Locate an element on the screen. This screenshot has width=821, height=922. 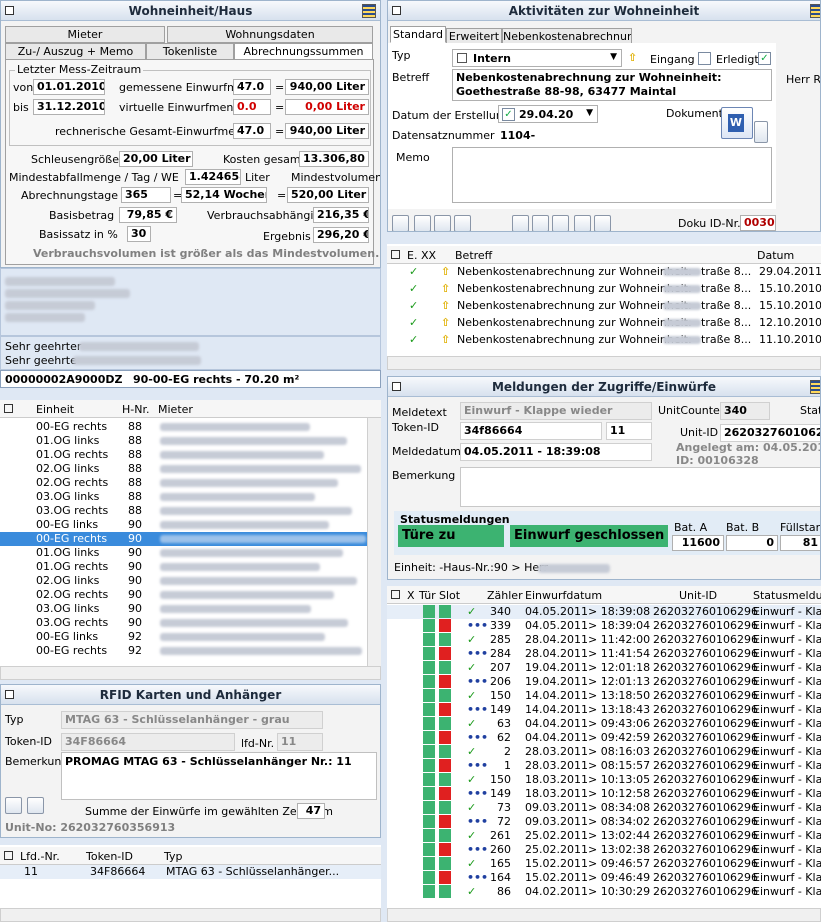
unit-row: 03.OG rechts 88 is located at coordinates (183, 511).